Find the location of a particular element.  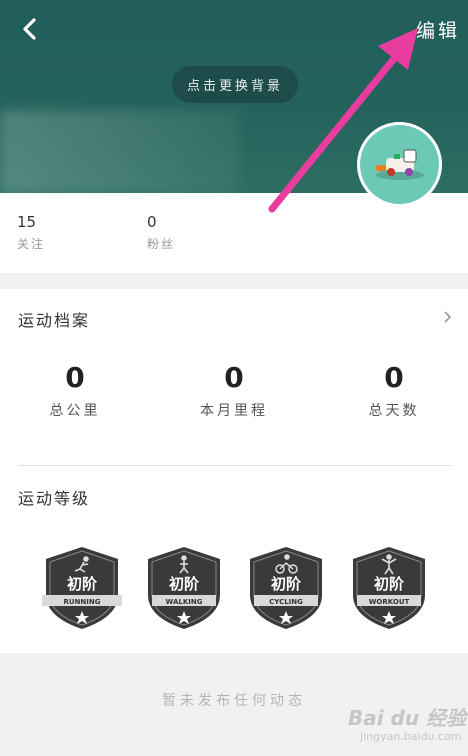

total-km-label: 总公里 is located at coordinates (75, 411).